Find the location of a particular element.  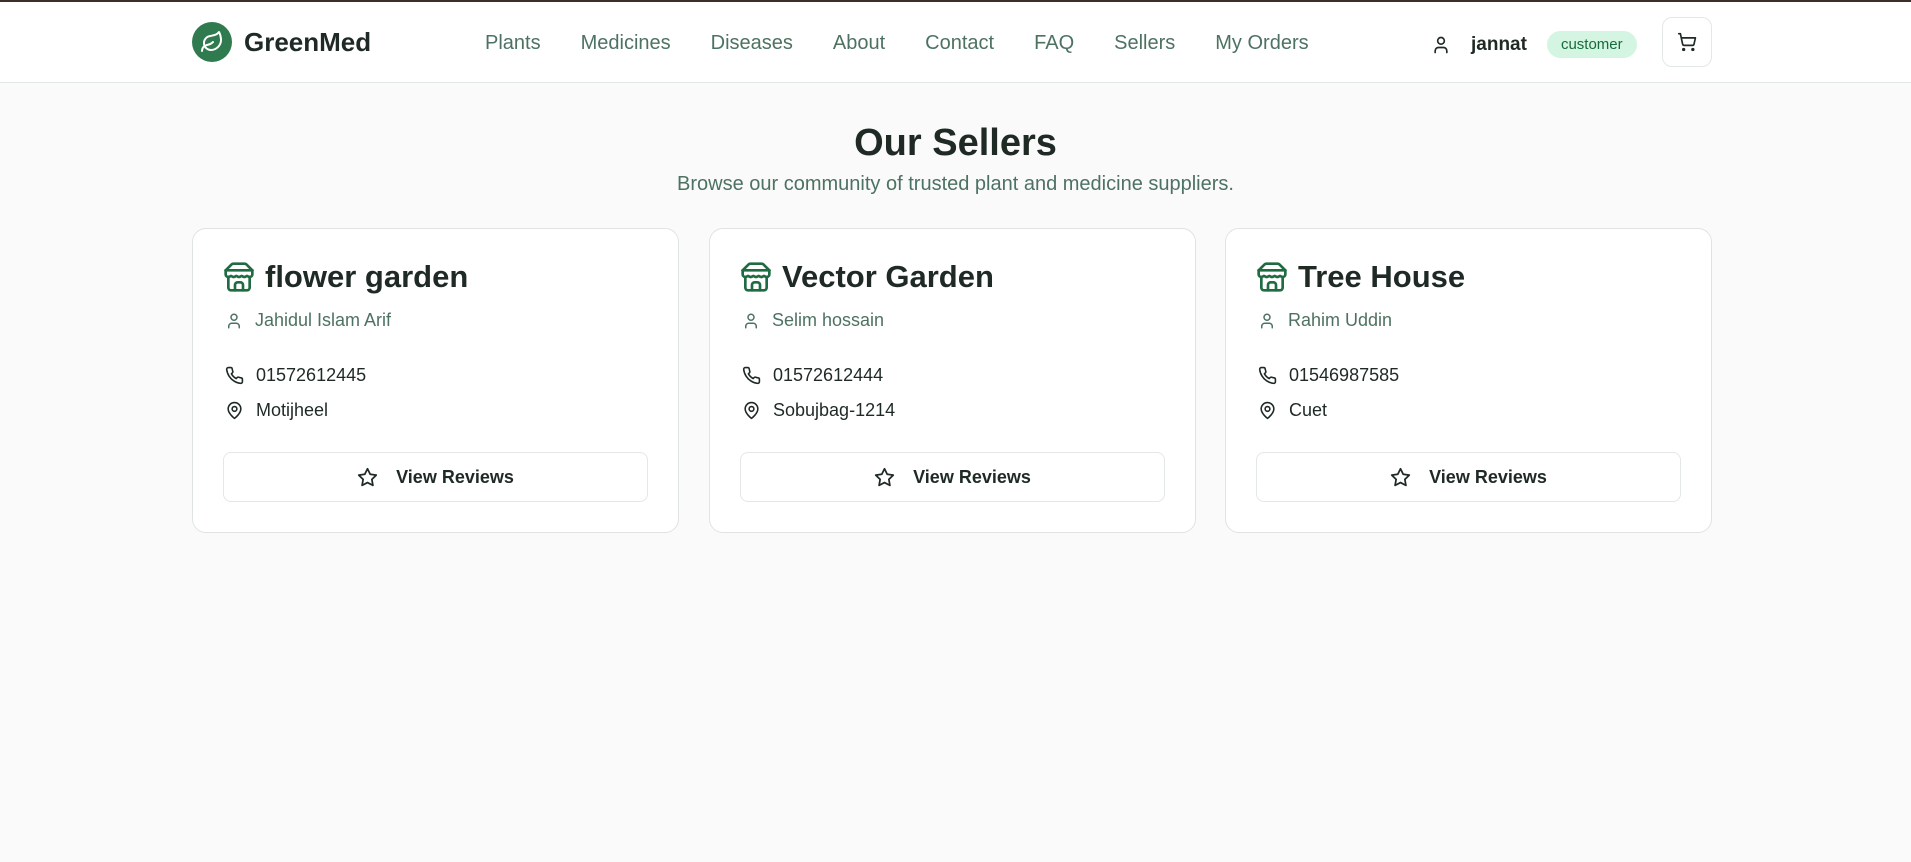

seller-phone-number: 01572612445 is located at coordinates (311, 375).